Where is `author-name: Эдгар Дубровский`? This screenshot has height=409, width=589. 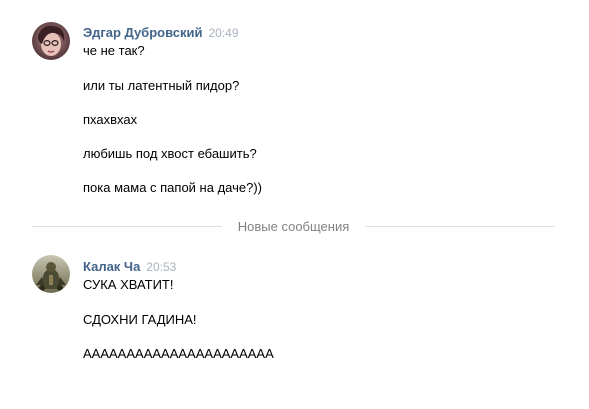 author-name: Эдгар Дубровский is located at coordinates (142, 32).